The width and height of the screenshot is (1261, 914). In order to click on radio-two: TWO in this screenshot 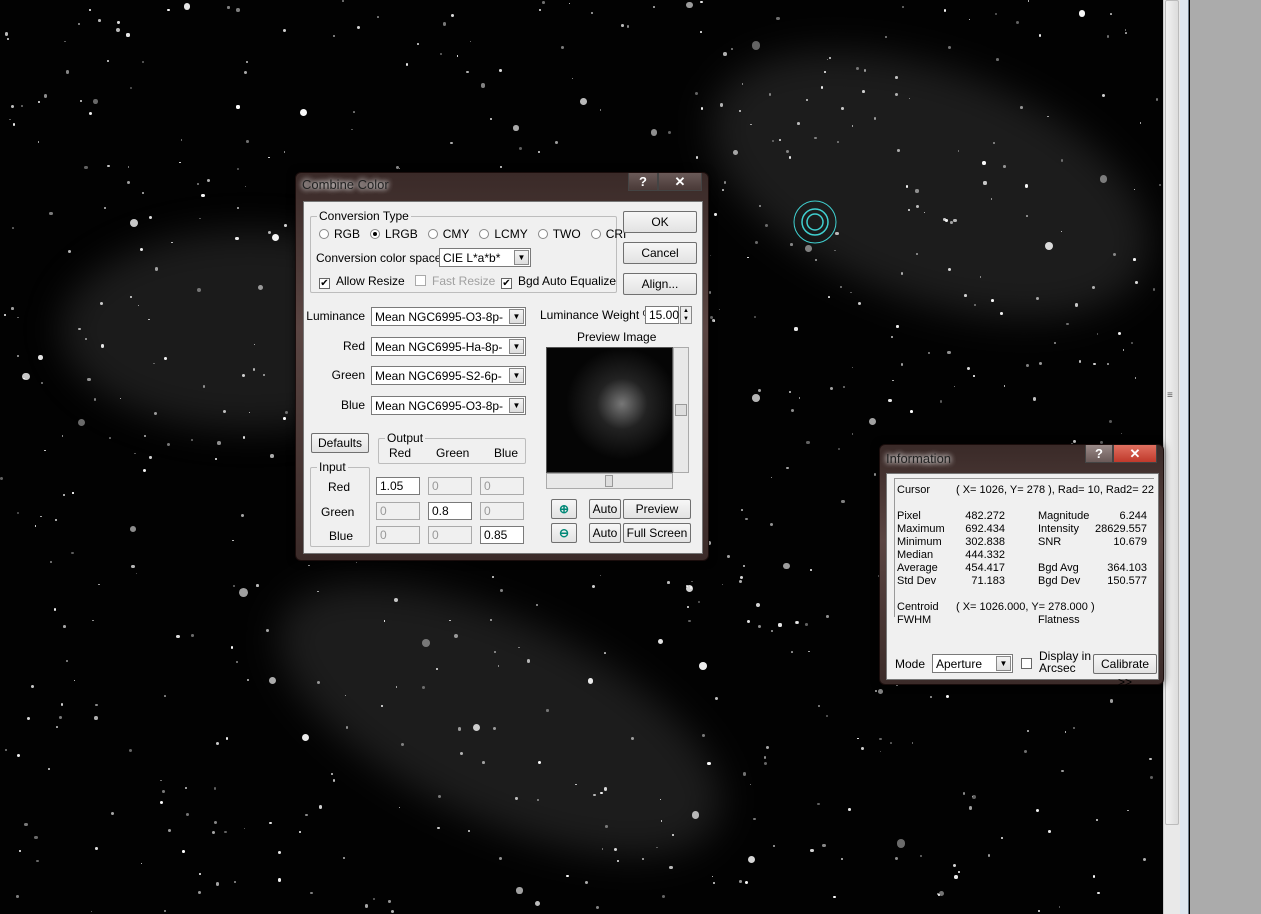, I will do `click(559, 234)`.